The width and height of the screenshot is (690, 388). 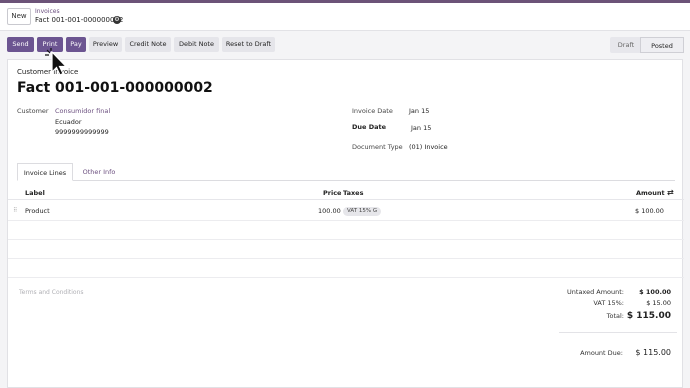 What do you see at coordinates (56, 62) in the screenshot?
I see `mouse-pointer-icon` at bounding box center [56, 62].